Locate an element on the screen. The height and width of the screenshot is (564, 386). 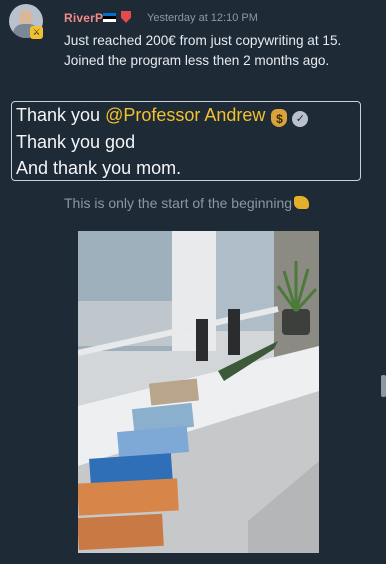
quote-line-1: Thank you @Professor Andrew $ ✓ is located at coordinates (162, 116).